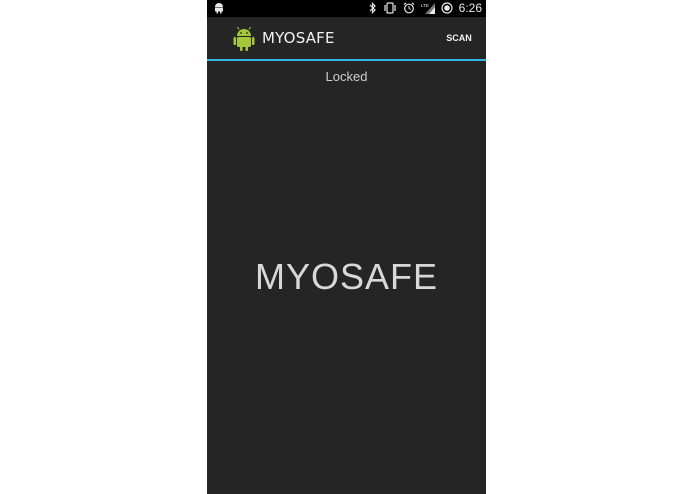 The image size is (695, 494). Describe the element at coordinates (219, 9) in the screenshot. I see `android-notification-icon` at that location.